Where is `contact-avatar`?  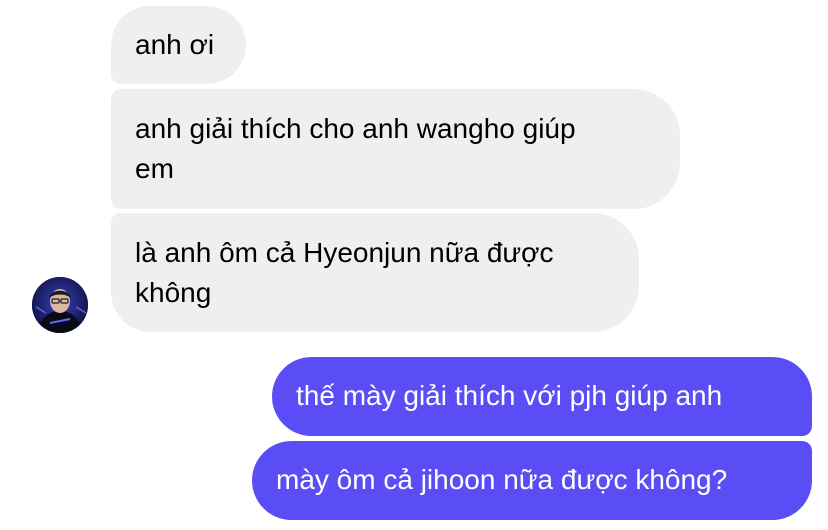
contact-avatar is located at coordinates (60, 305).